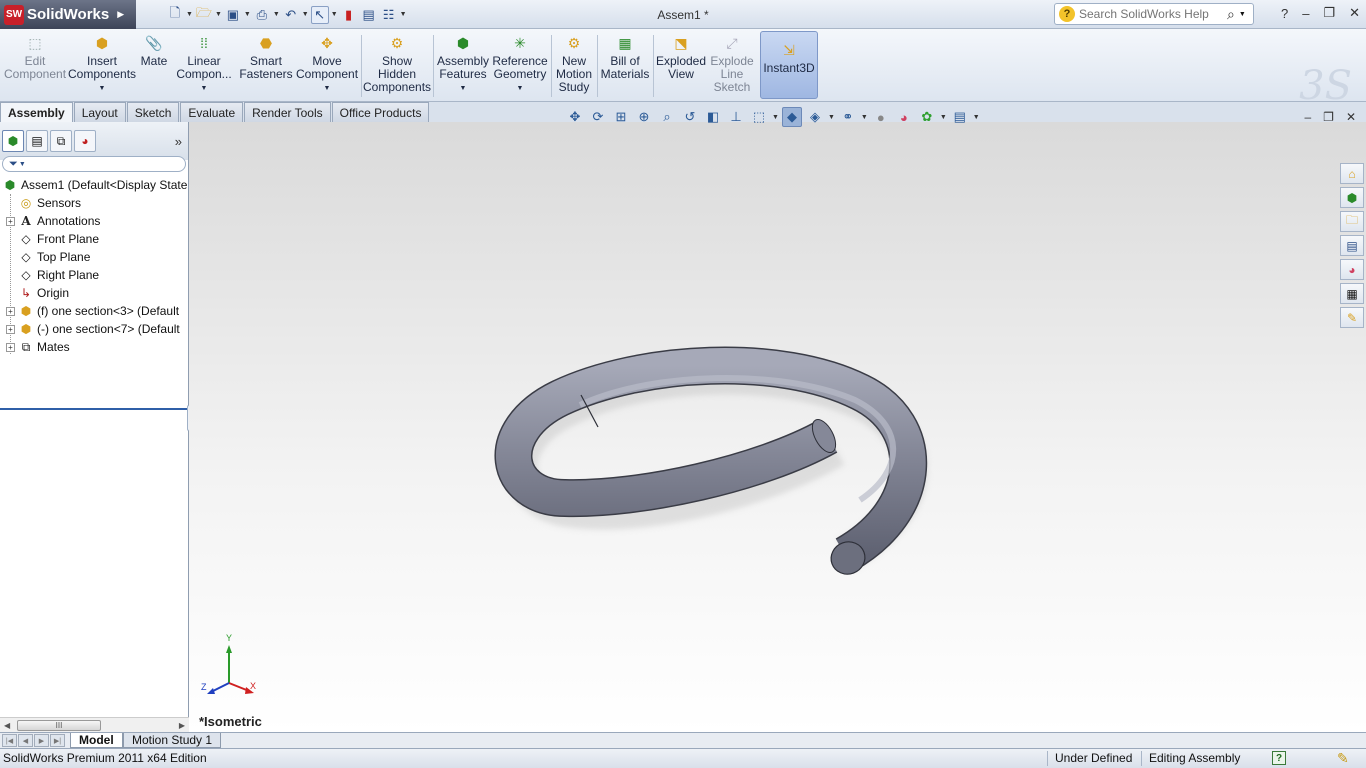 This screenshot has width=1366, height=768. Describe the element at coordinates (94, 239) in the screenshot. I see `tree-item-front-plane: ◇ Front Plane` at that location.